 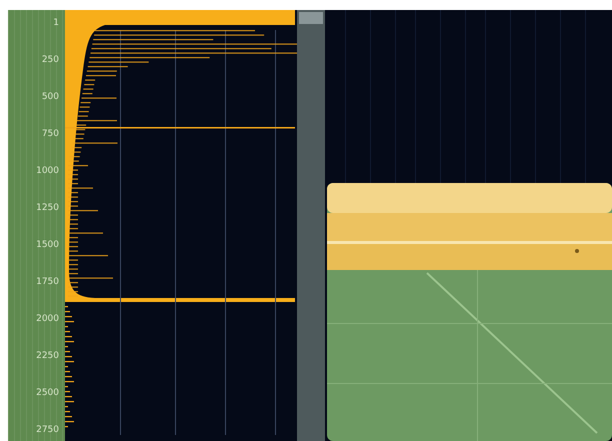 I want to click on ruler-label: 1000, so click(x=47, y=171).